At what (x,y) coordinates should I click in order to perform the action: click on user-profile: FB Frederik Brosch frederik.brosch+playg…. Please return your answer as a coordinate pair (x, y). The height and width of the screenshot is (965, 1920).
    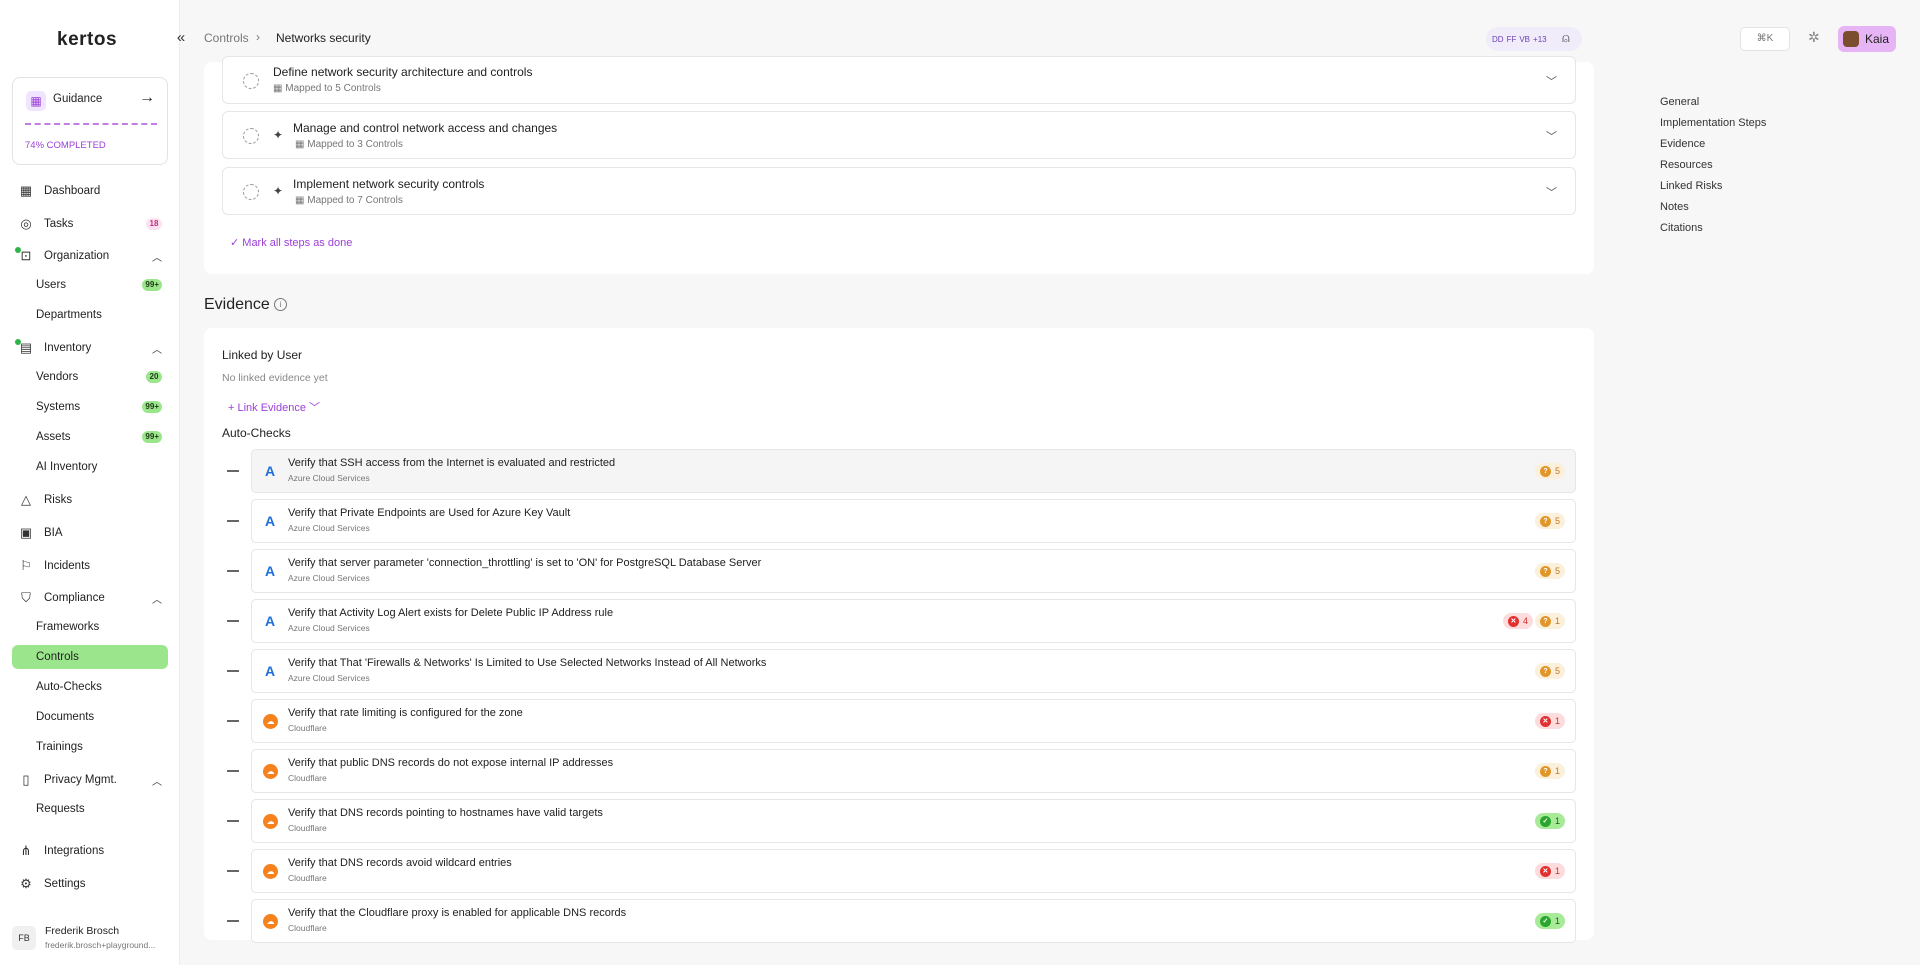
    Looking at the image, I should click on (92, 940).